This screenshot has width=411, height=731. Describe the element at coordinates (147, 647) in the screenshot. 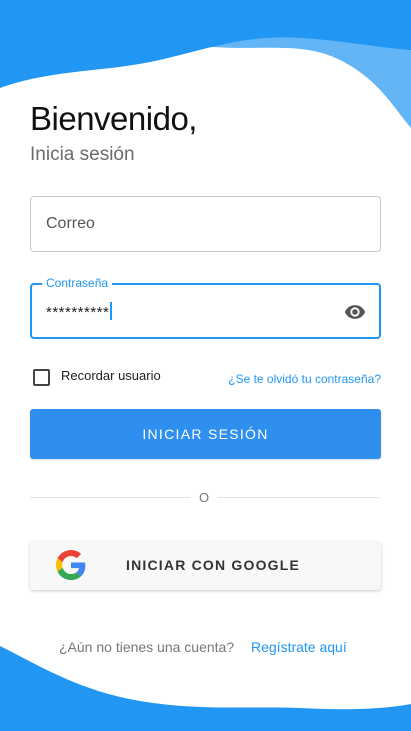

I see `no-account-text: ¿Aún no tienes una cuenta?` at that location.